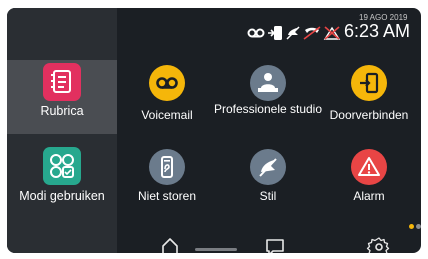  I want to click on app-label: Voicemail, so click(167, 115).